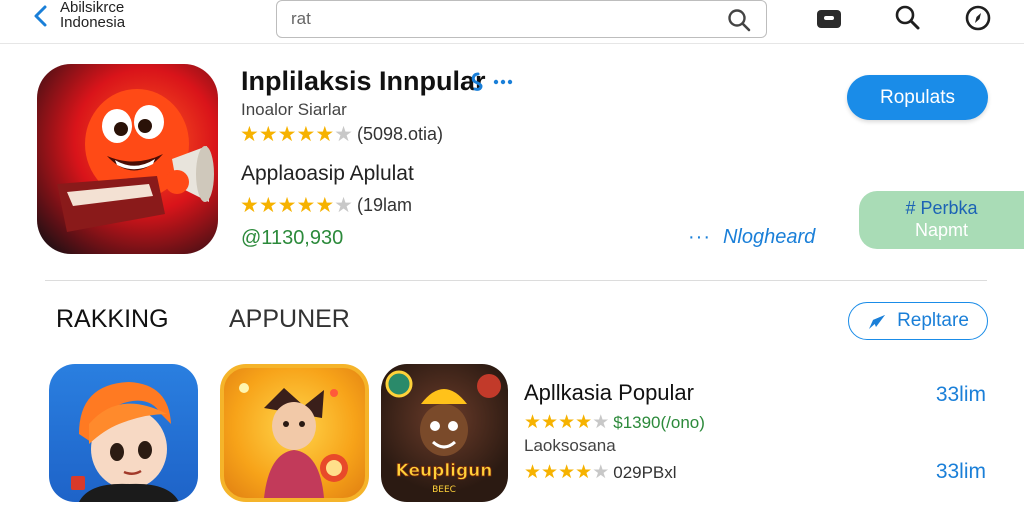 The width and height of the screenshot is (1024, 512). I want to click on green-action-button: # Perbka Napmt, so click(941, 220).